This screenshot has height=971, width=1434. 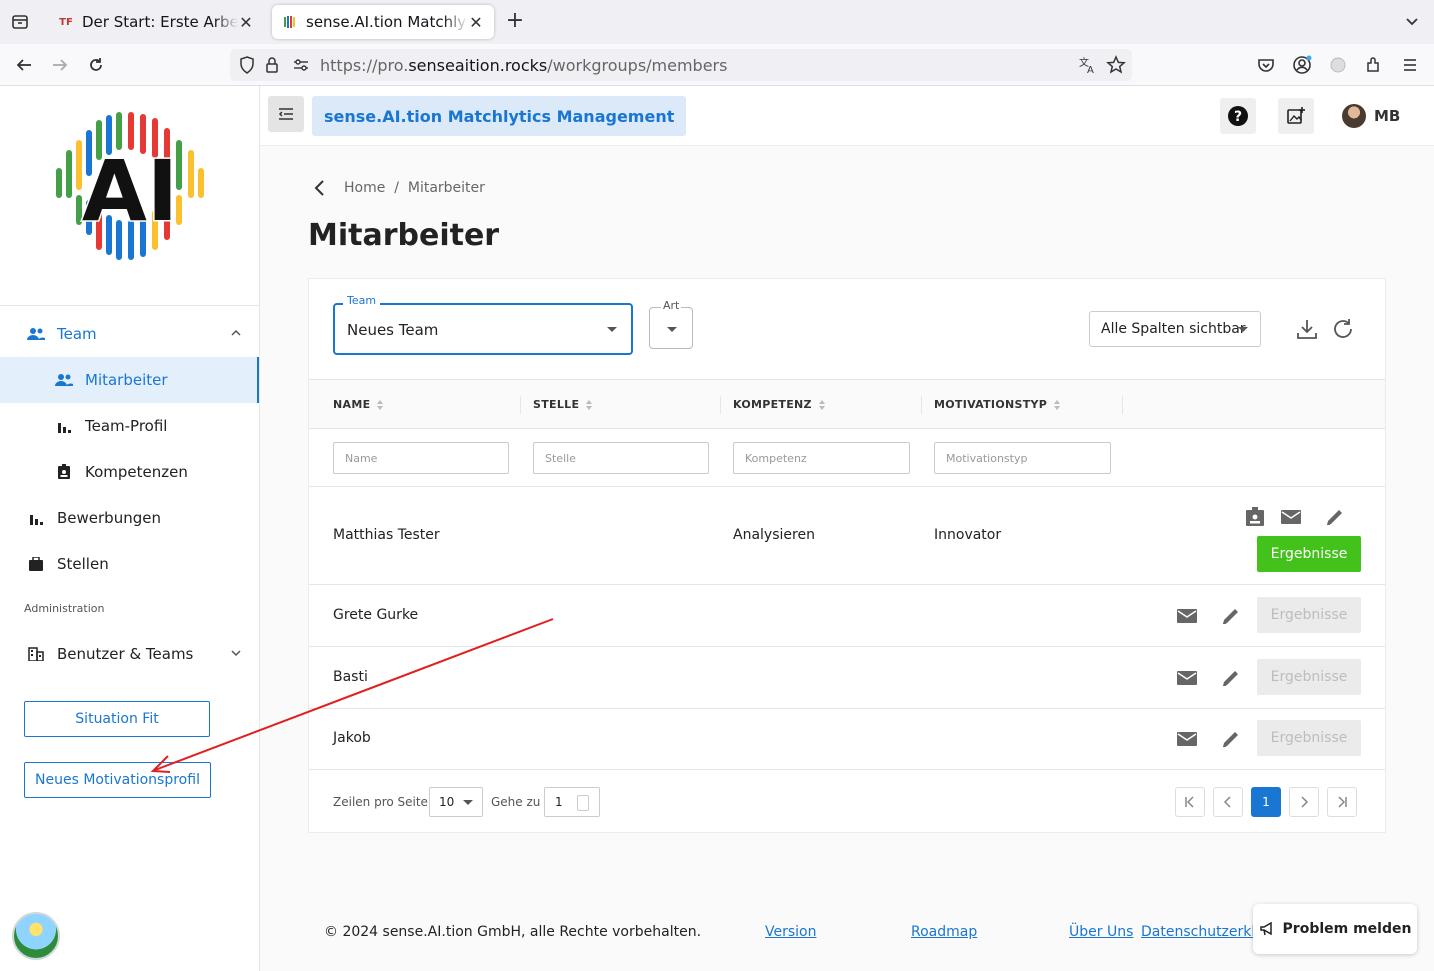 I want to click on browser-tab: TF Der Start: Erste Arbeit ✕, so click(x=156, y=22).